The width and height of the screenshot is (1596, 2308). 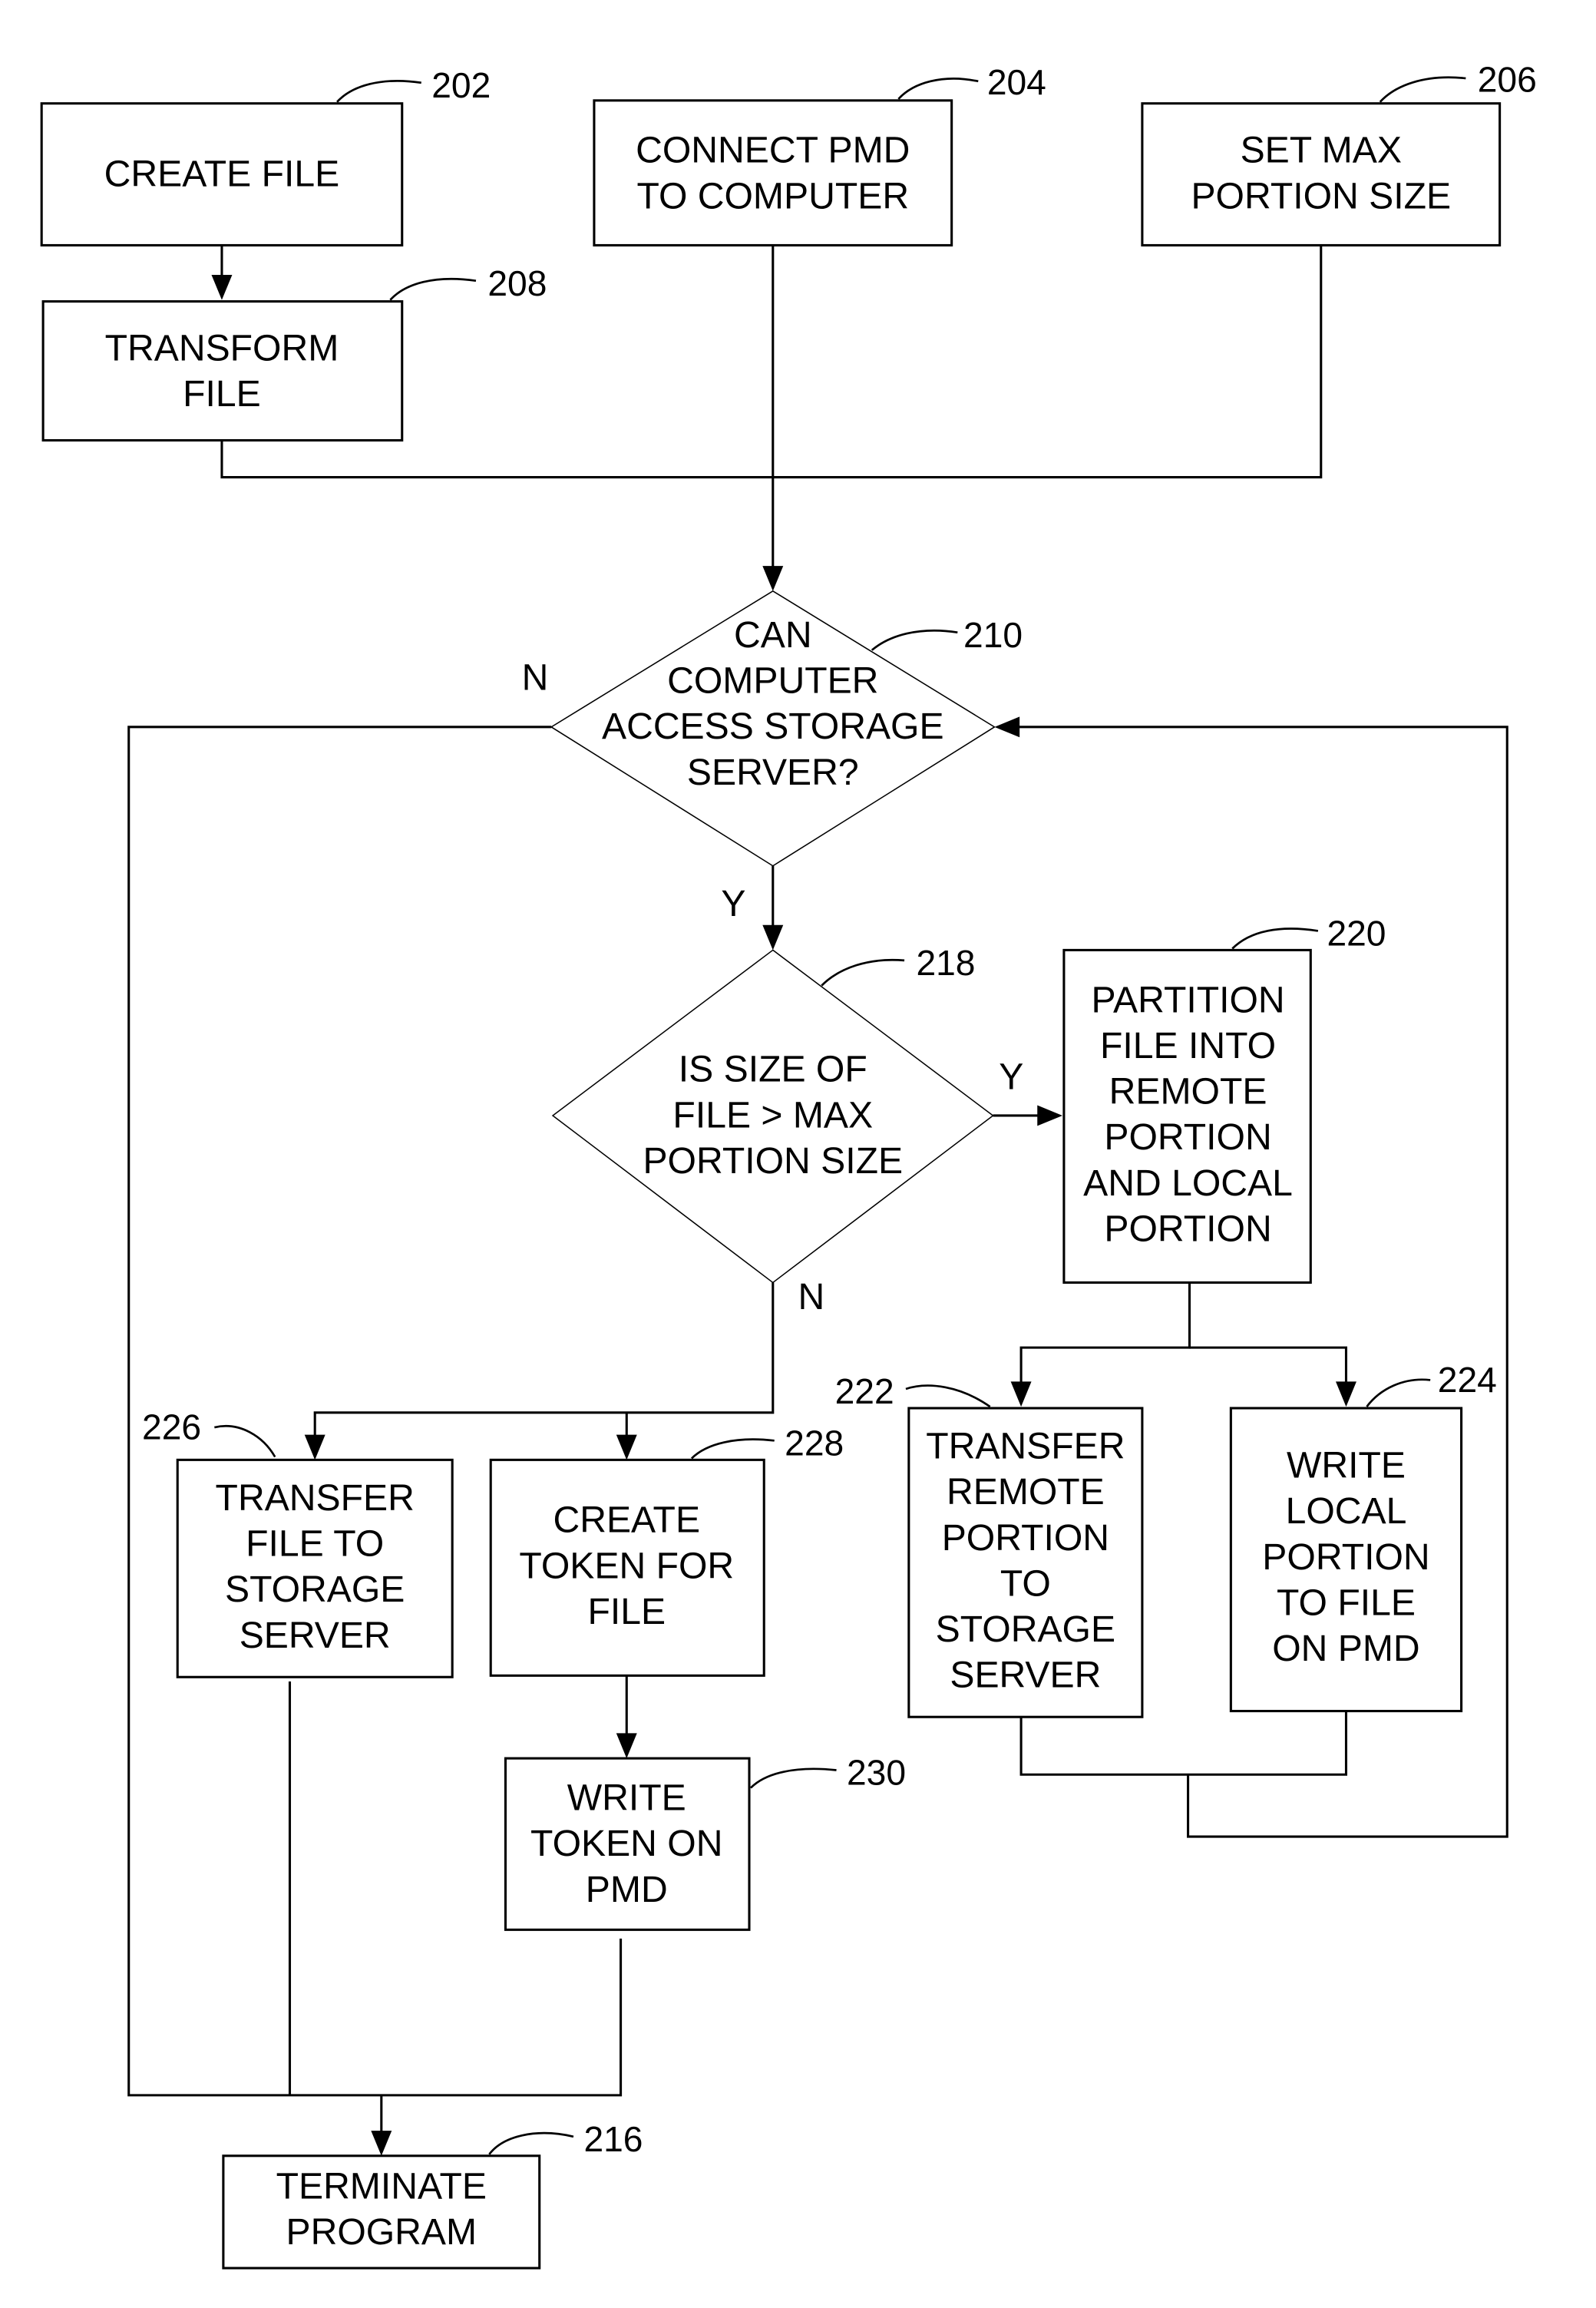 What do you see at coordinates (1356, 934) in the screenshot?
I see `ref-220: 220` at bounding box center [1356, 934].